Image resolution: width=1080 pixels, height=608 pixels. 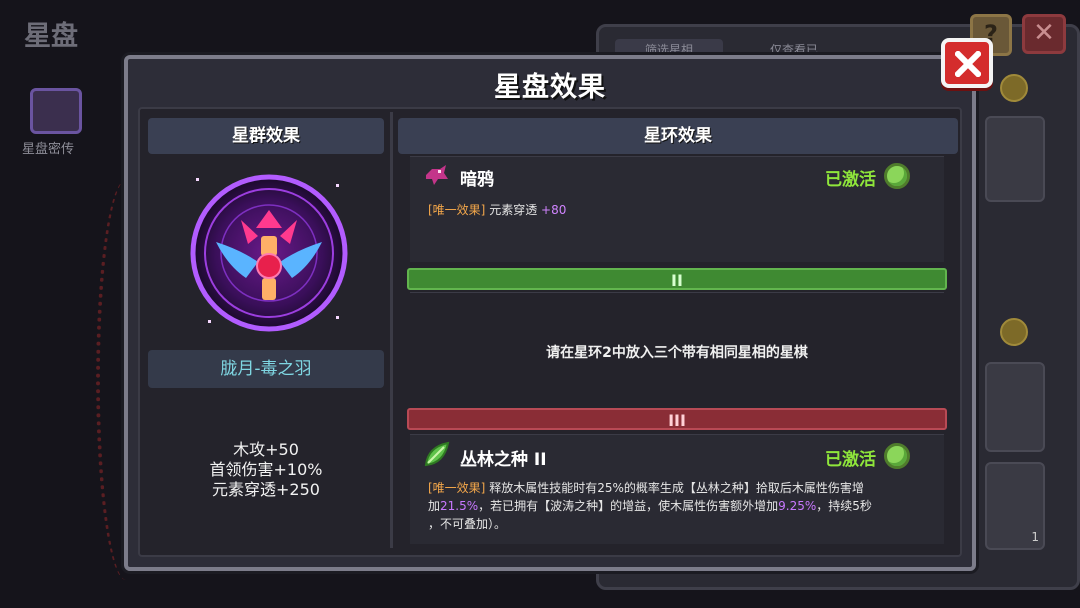 I want to click on stat-wood-attack: 木攻+50, so click(x=266, y=449).